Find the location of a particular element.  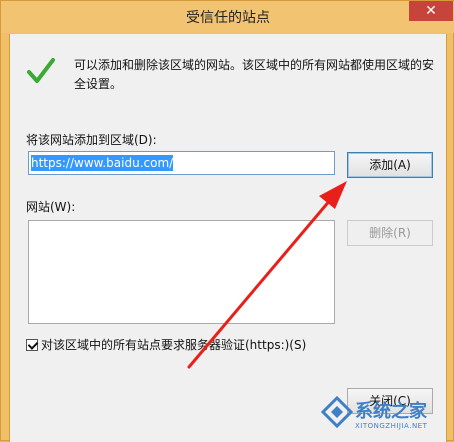

watermark: 系统之家 XITONGZHIJIA.NET is located at coordinates (382, 414).